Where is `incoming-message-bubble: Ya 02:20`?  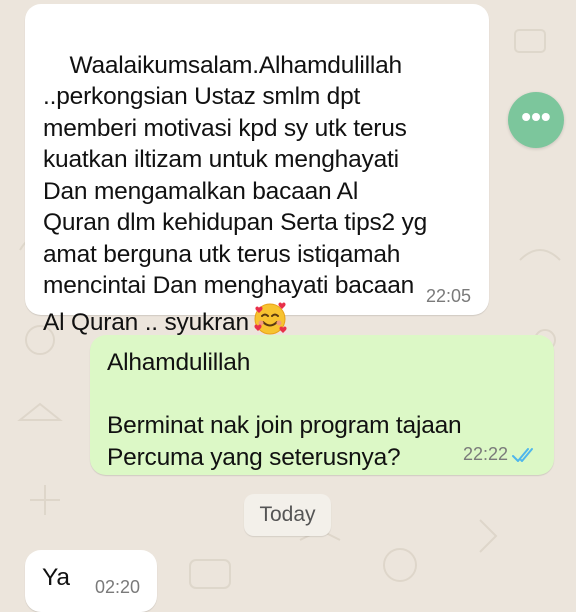
incoming-message-bubble: Ya 02:20 is located at coordinates (91, 581).